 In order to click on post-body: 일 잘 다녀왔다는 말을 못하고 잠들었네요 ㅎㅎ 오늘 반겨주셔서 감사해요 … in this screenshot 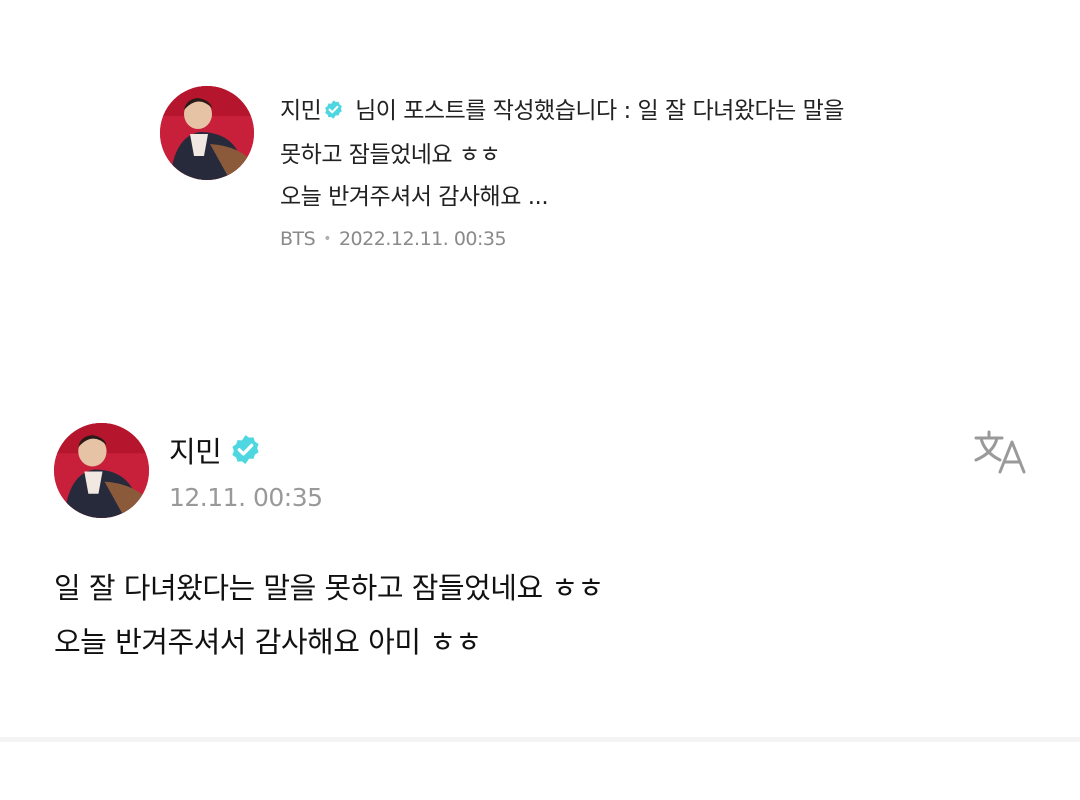, I will do `click(504, 615)`.